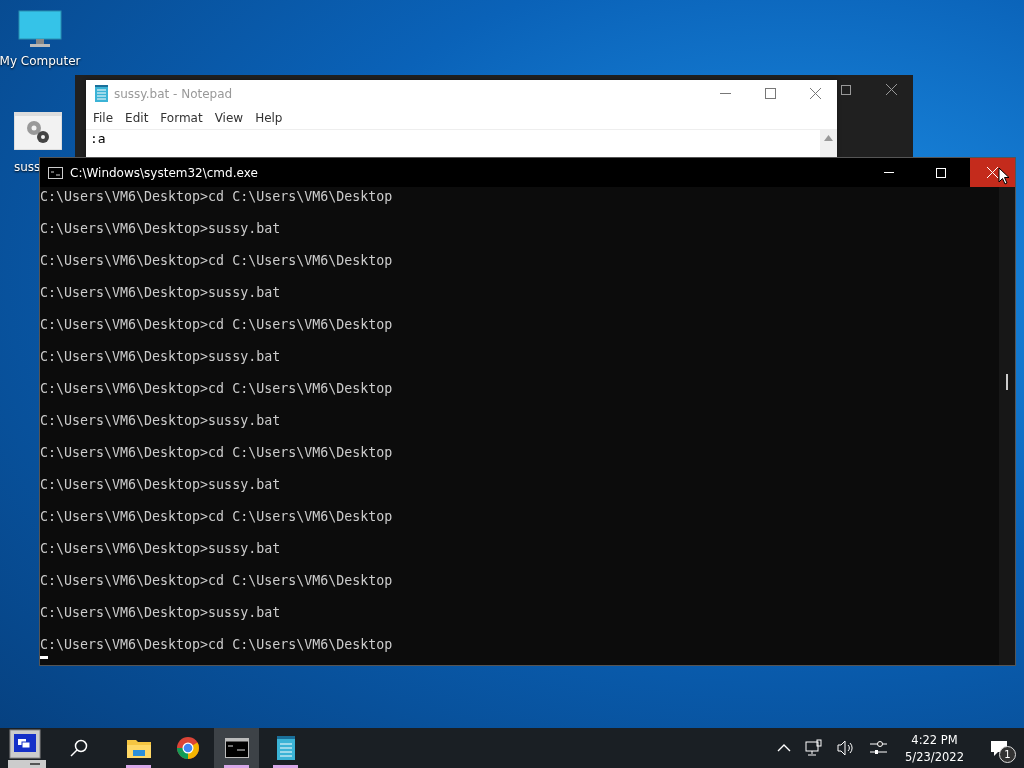 Image resolution: width=1024 pixels, height=768 pixels. Describe the element at coordinates (138, 748) in the screenshot. I see `folder-icon` at that location.